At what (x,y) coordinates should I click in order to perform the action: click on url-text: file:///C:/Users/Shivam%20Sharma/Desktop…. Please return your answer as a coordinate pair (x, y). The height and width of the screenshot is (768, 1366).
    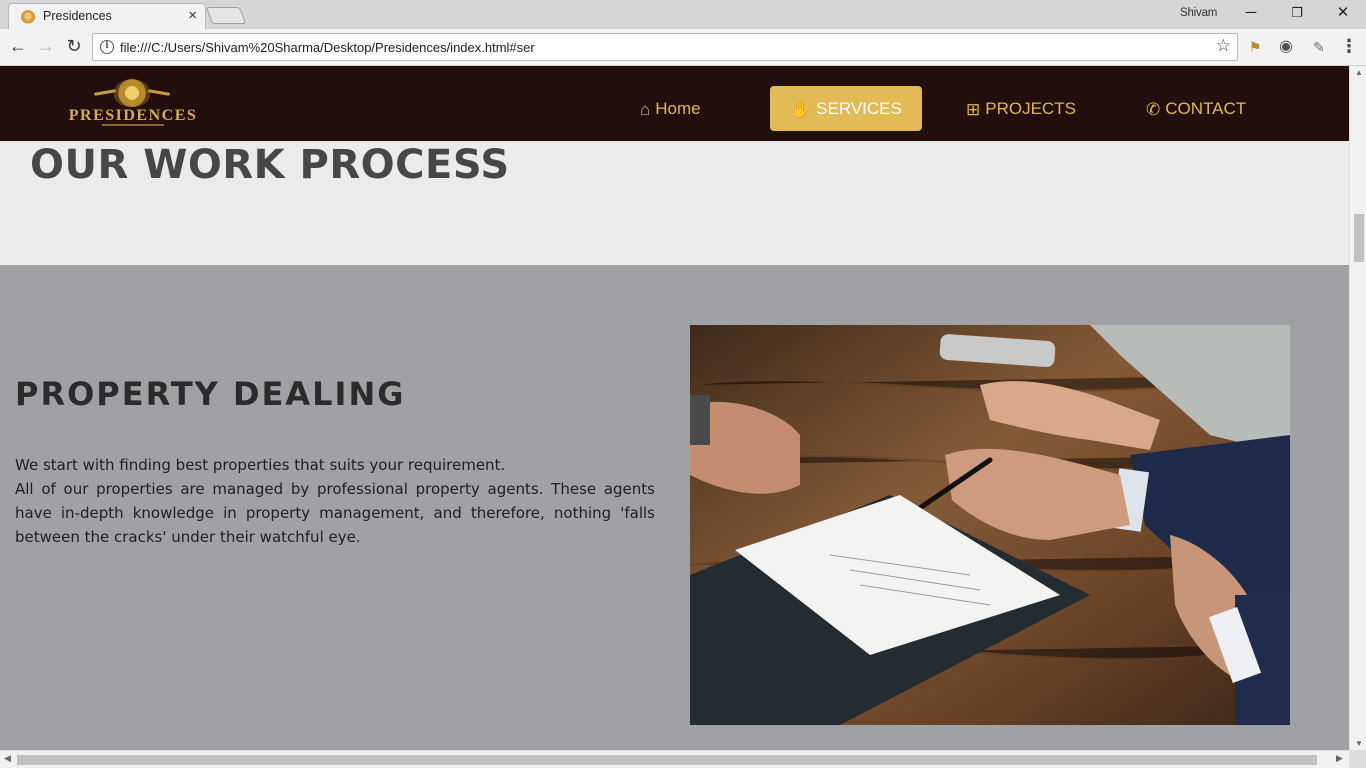
    Looking at the image, I should click on (327, 47).